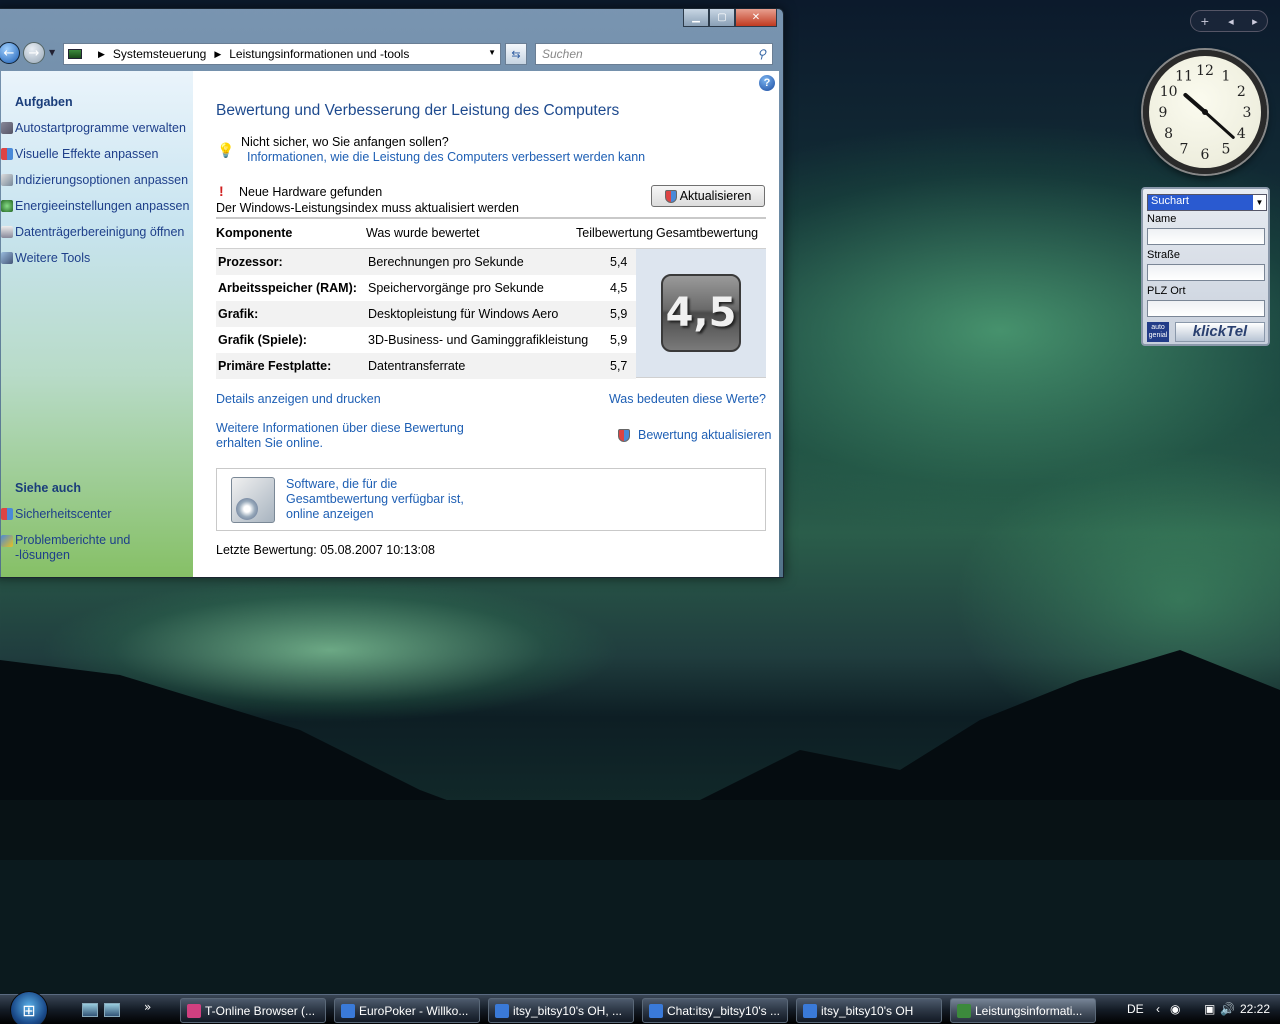  I want to click on what-cell: Datentransferrate, so click(417, 366).